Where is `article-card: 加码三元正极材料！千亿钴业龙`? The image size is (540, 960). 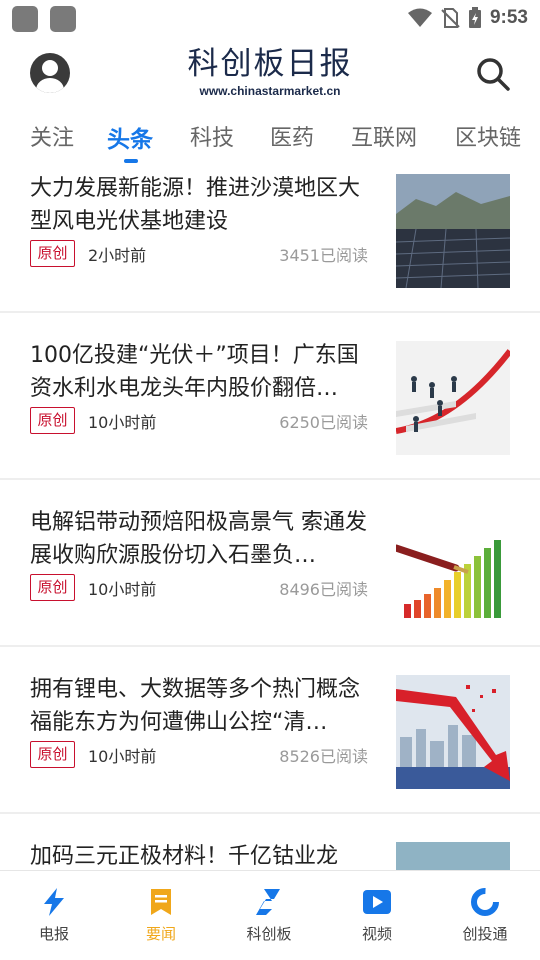
article-card: 加码三元正极材料！千亿钴业龙 is located at coordinates (270, 842).